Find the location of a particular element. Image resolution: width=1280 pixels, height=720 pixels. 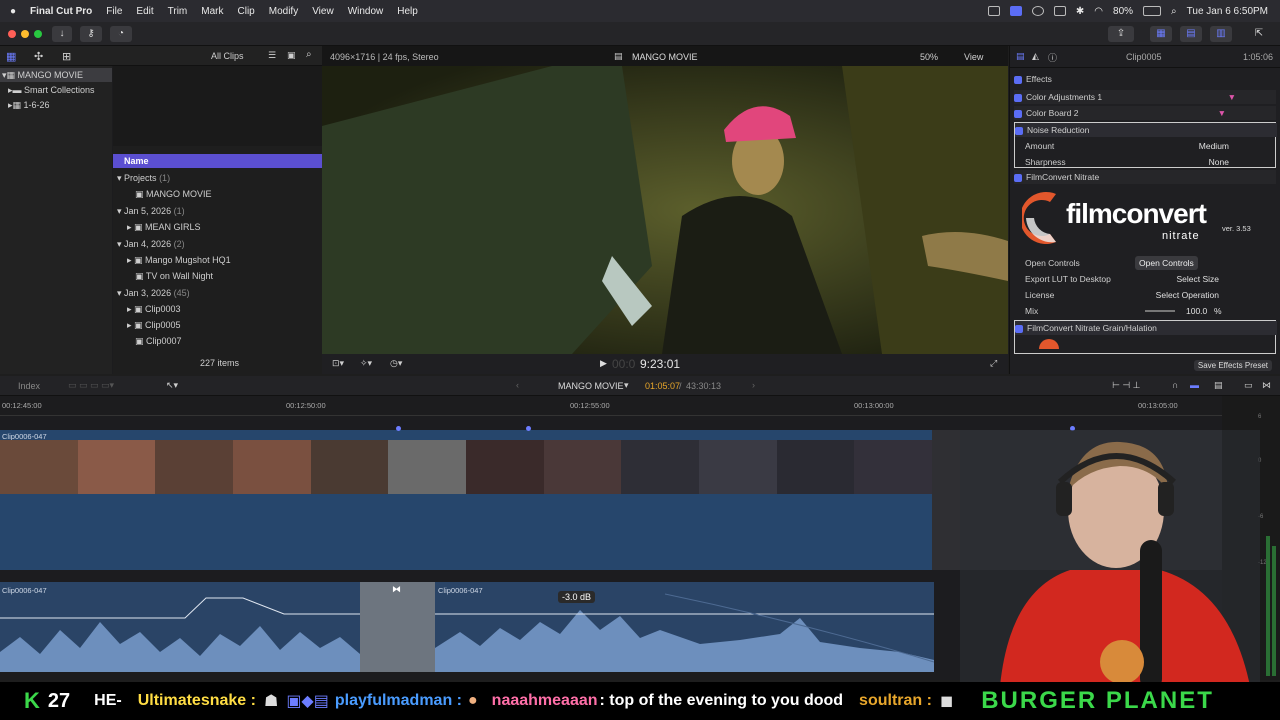

back-arrow-icon: ‹ is located at coordinates (517, 385).